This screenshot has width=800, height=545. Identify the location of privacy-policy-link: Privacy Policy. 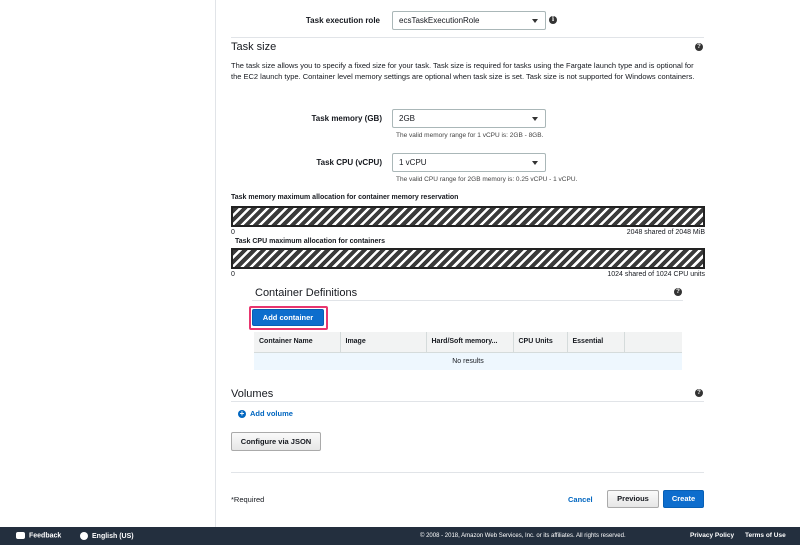
(712, 535).